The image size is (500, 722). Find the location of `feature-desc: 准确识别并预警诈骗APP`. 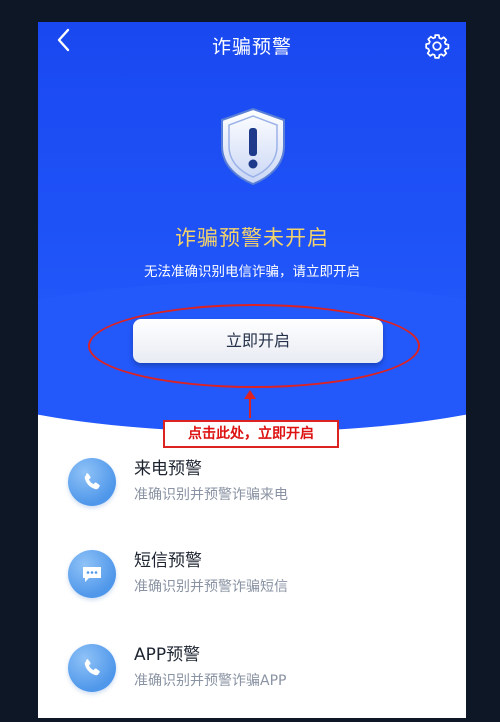

feature-desc: 准确识别并预警诈骗APP is located at coordinates (210, 681).